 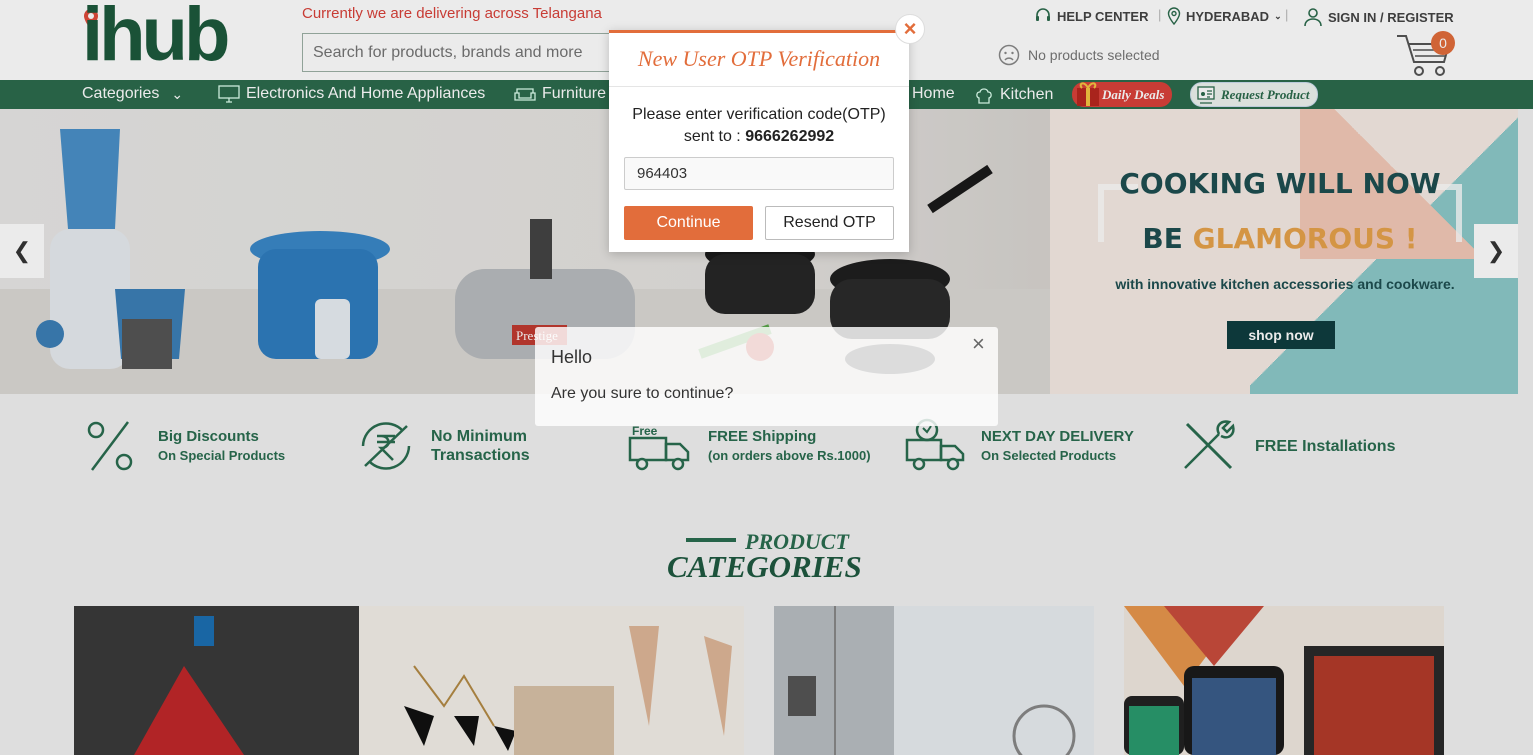 What do you see at coordinates (790, 136) in the screenshot?
I see `phone-number: 9666262992` at bounding box center [790, 136].